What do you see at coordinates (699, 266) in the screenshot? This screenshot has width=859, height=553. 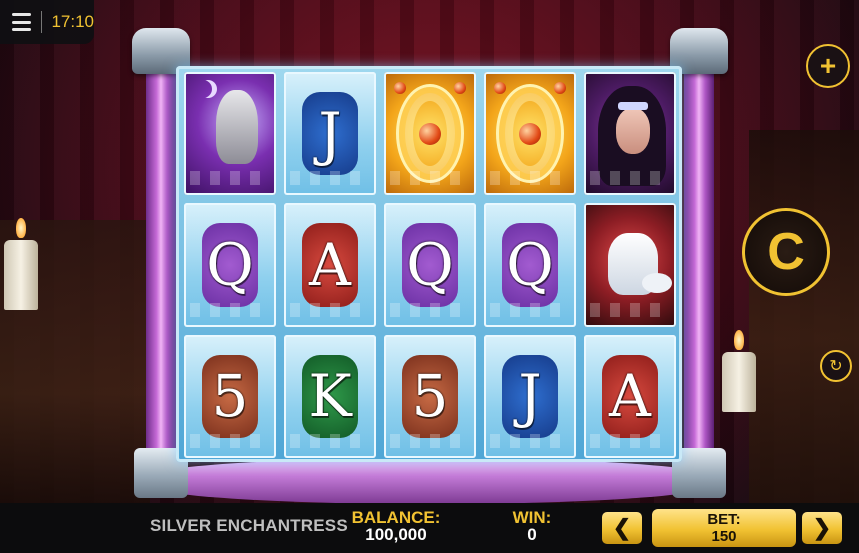 I see `right-pillar` at bounding box center [699, 266].